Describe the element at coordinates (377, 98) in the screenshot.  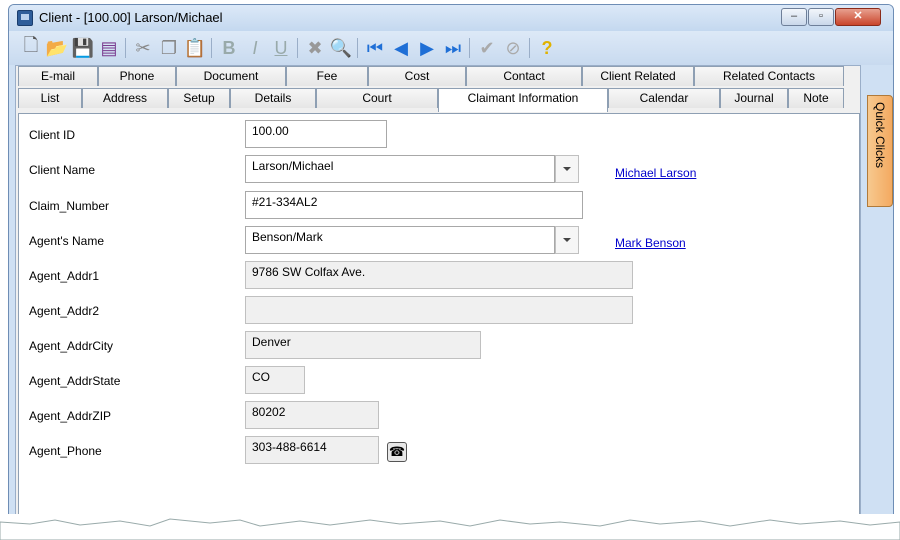
I see `tab-court: Court` at that location.